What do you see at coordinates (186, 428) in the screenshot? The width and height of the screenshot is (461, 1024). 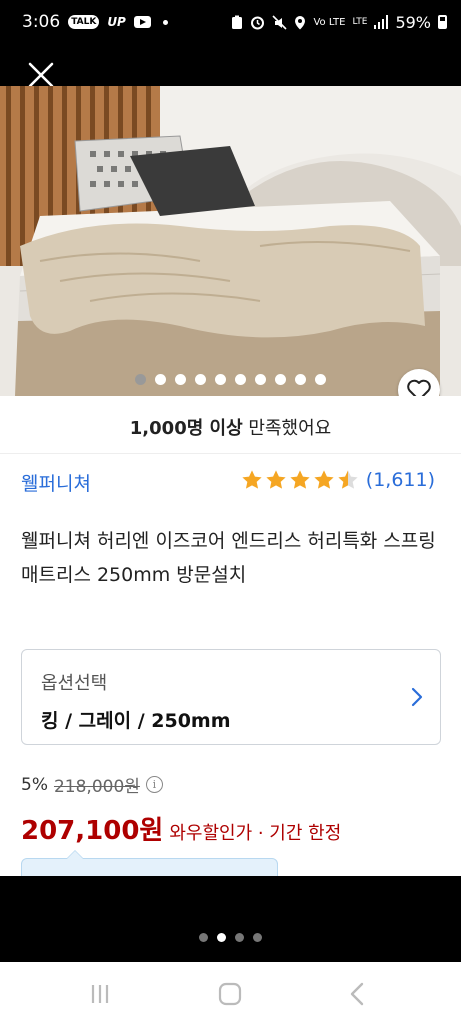 I see `satisfaction-count: 1,000명 이상` at bounding box center [186, 428].